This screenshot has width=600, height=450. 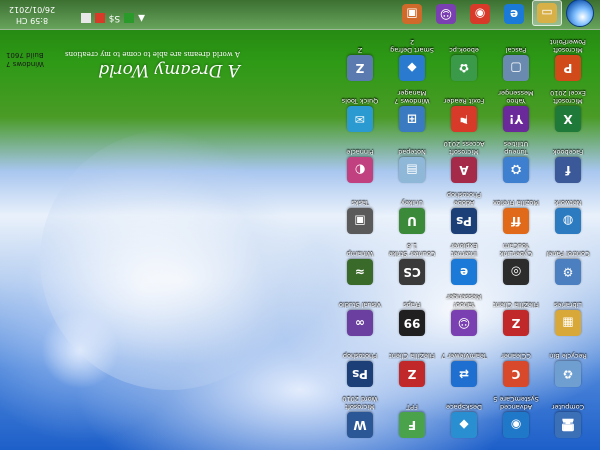 I want to click on notepad-icon: ▤, so click(x=412, y=170).